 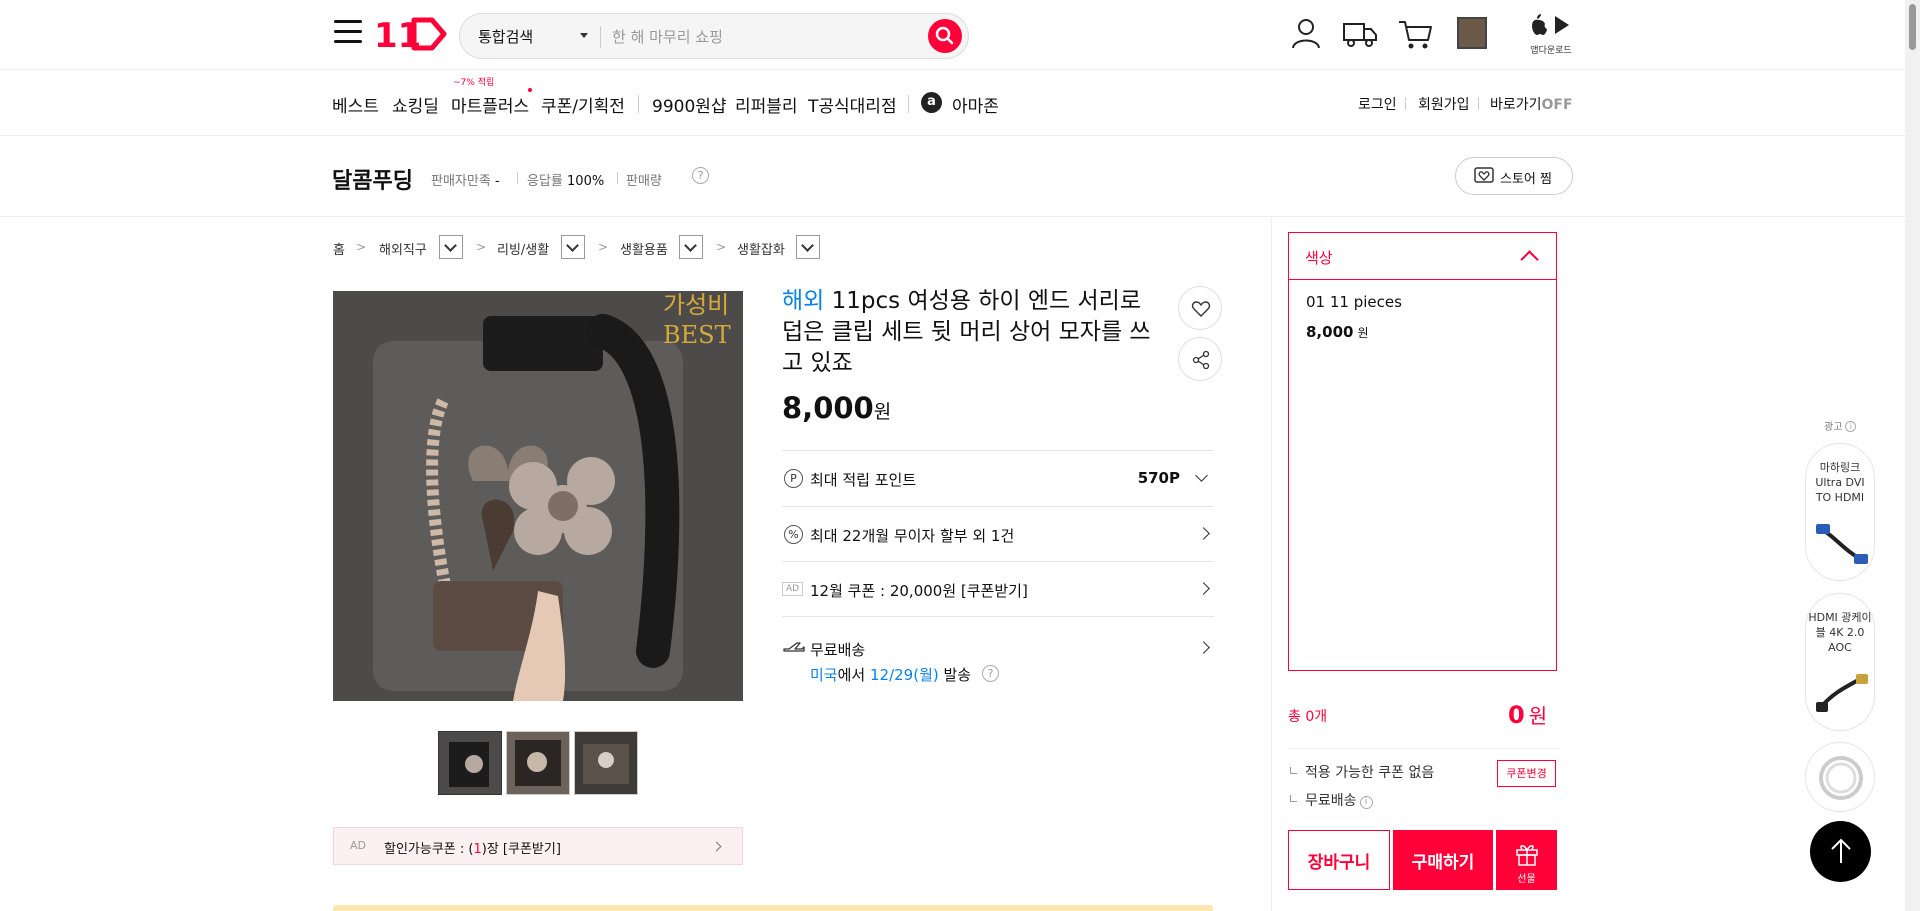 I want to click on satisfaction-label: 판매자만족, so click(x=461, y=181).